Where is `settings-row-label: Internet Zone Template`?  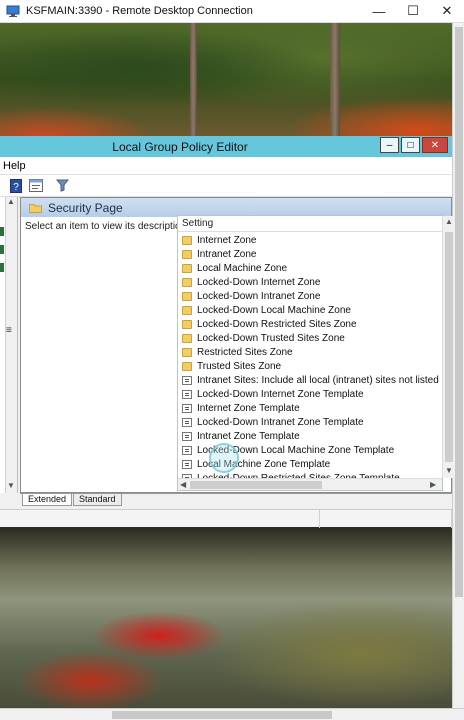 settings-row-label: Internet Zone Template is located at coordinates (248, 408).